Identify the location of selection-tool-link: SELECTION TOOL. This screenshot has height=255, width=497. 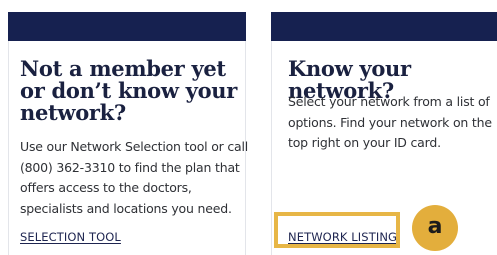
(70, 237).